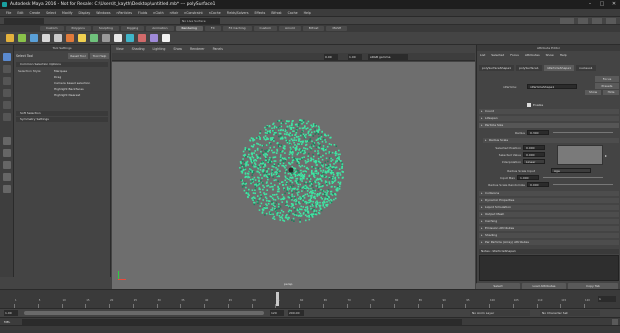 This screenshot has height=333, width=620. I want to click on maximize-button: □, so click(602, 4).